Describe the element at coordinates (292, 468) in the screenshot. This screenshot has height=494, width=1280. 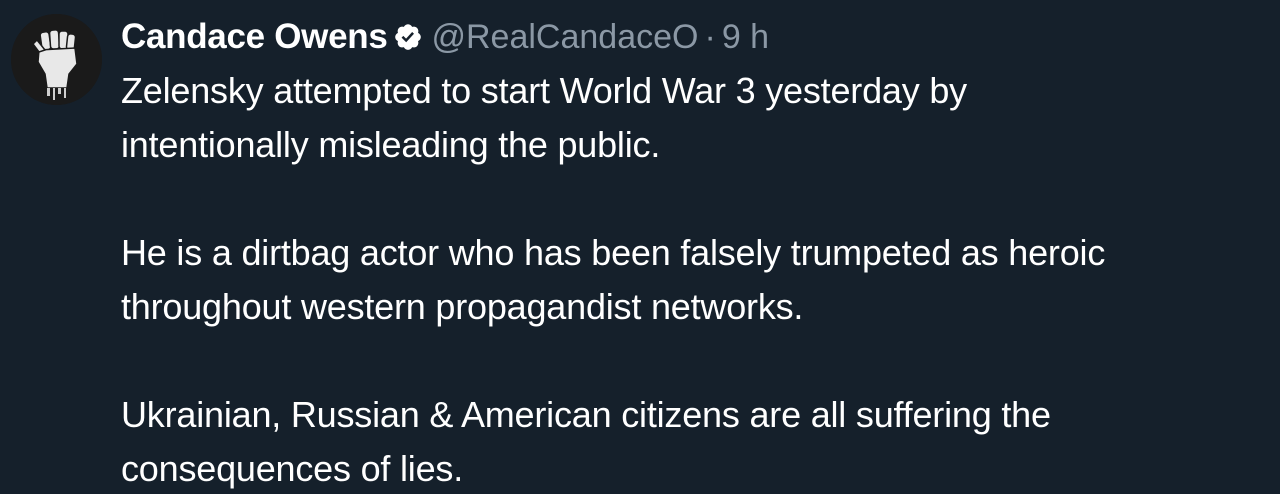
I see `tweet-line: consequences of lies.` at that location.